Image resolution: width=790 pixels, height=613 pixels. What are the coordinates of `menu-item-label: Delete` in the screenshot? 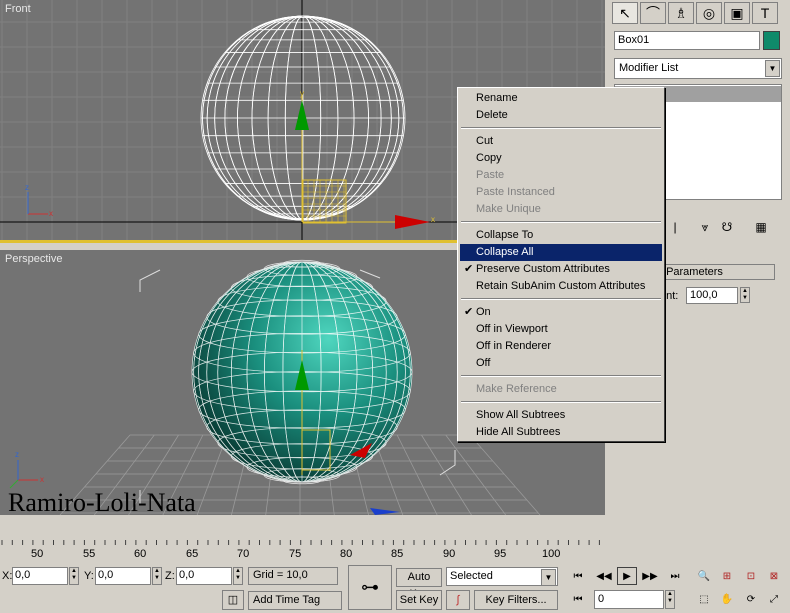 It's located at (492, 115).